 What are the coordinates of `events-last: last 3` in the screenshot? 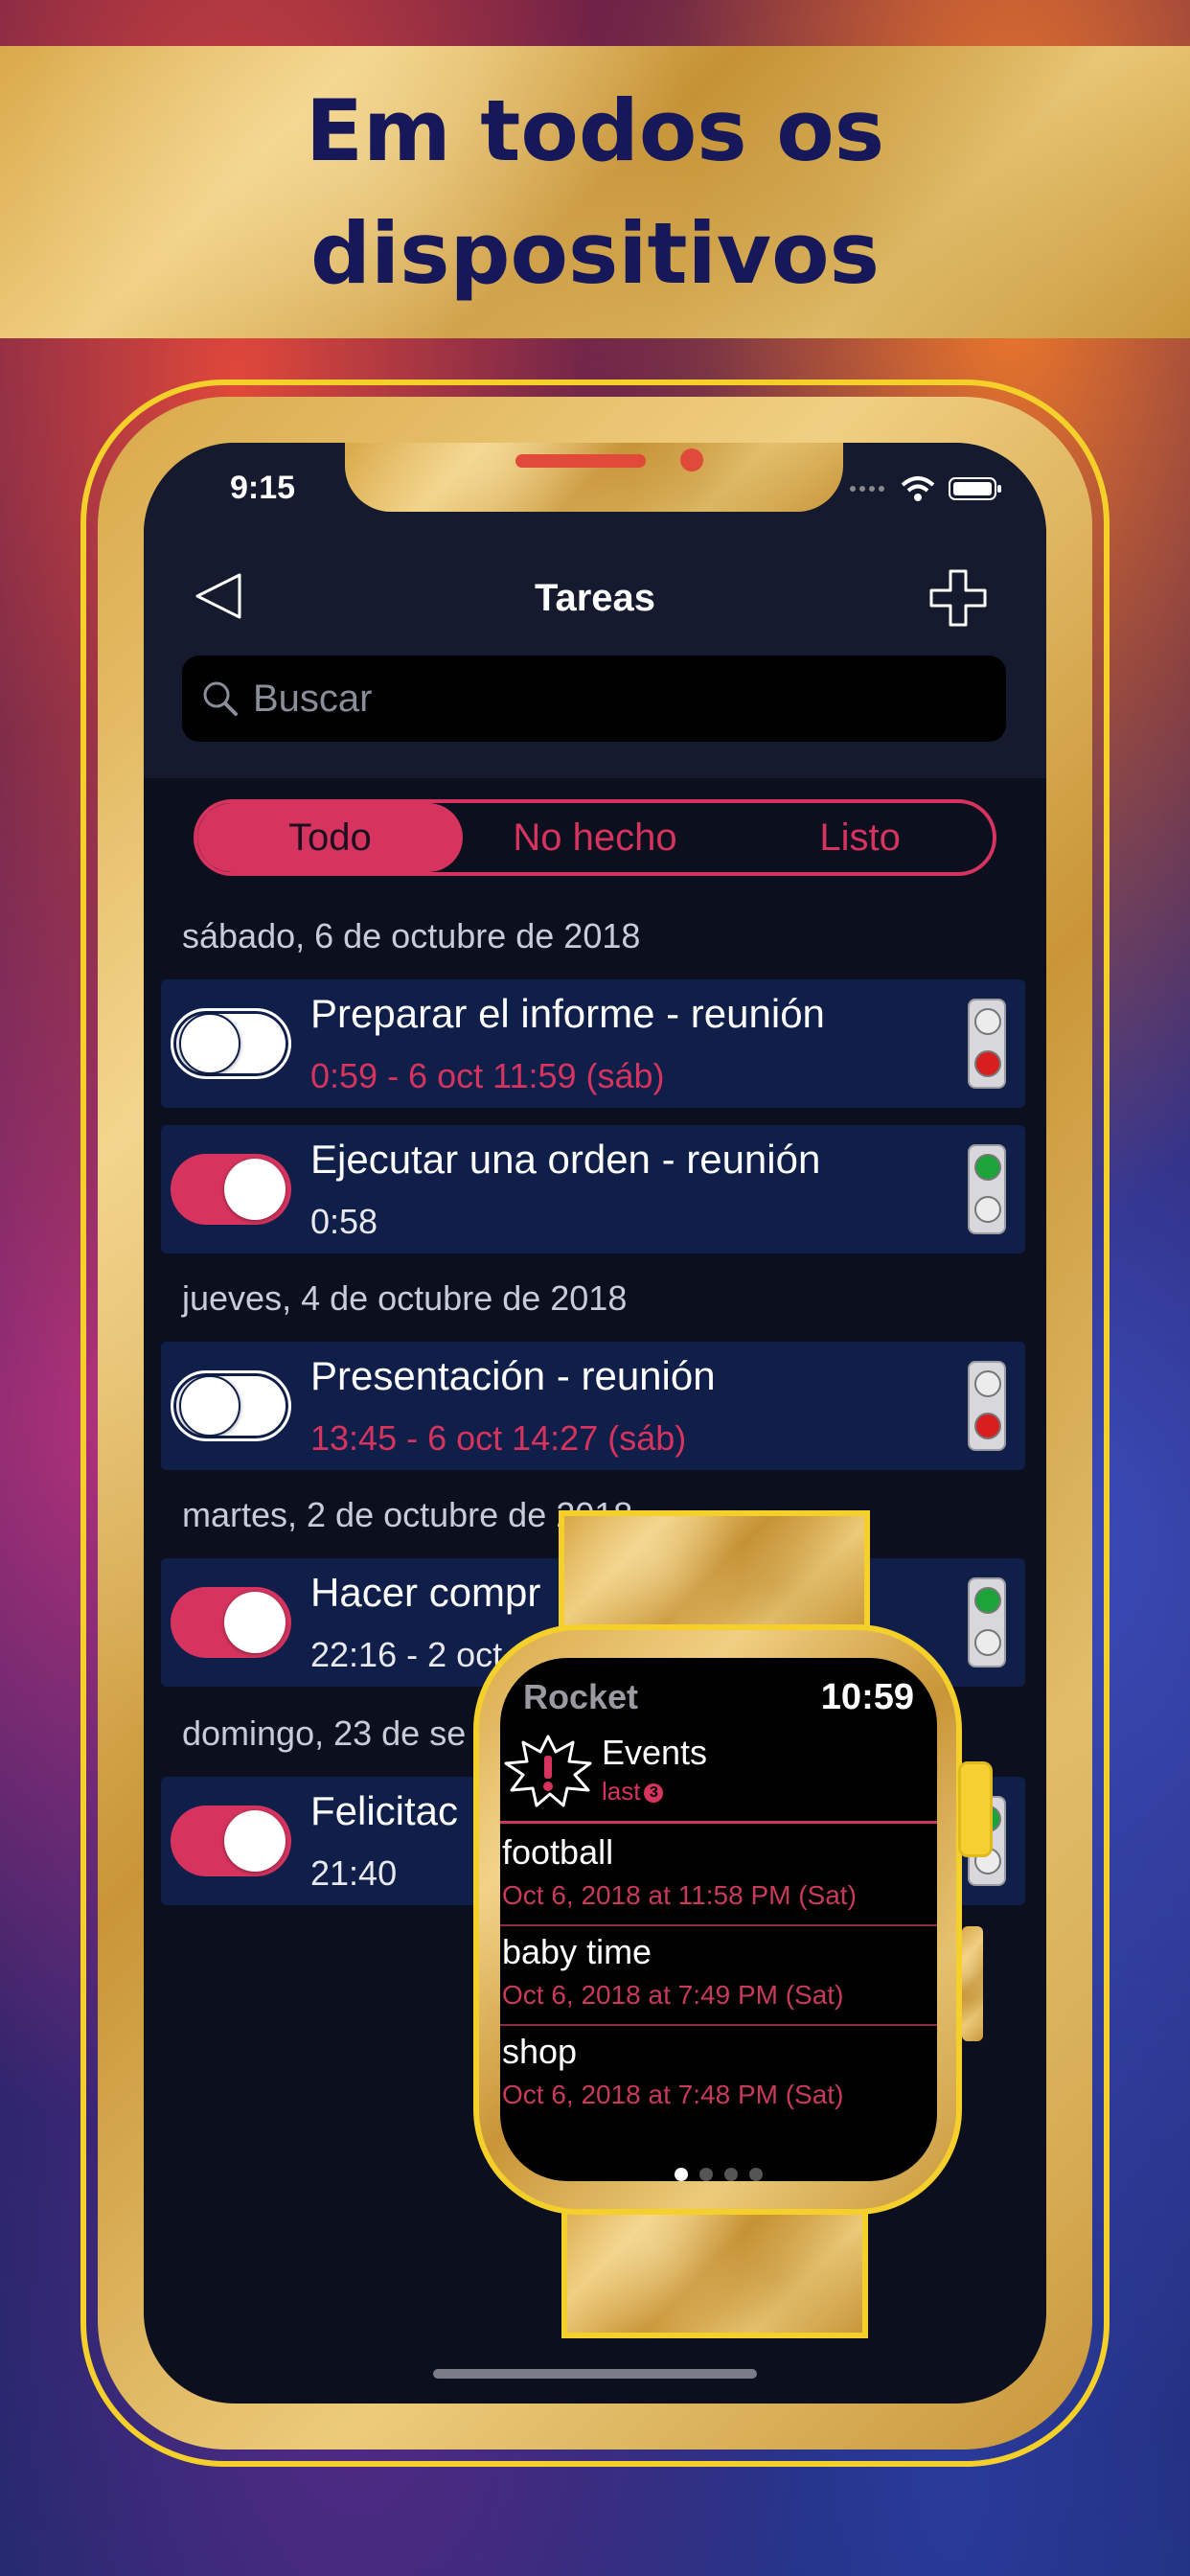 It's located at (633, 1791).